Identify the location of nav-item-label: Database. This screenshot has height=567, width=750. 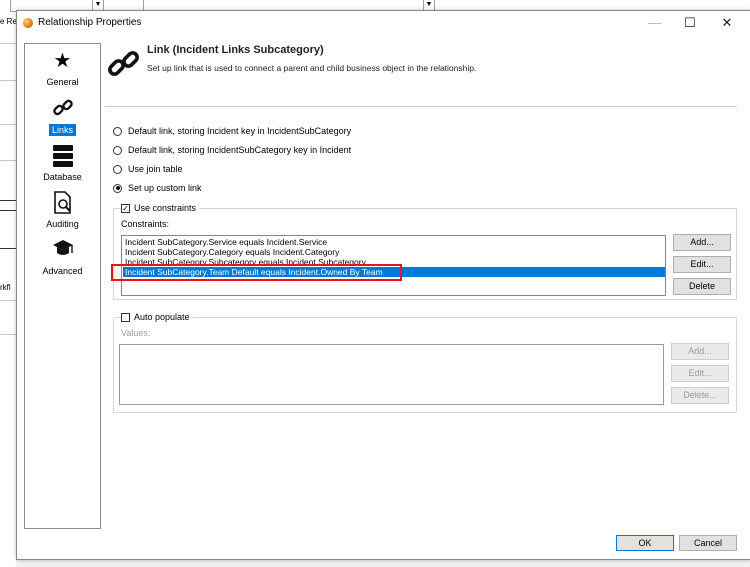
(62, 177).